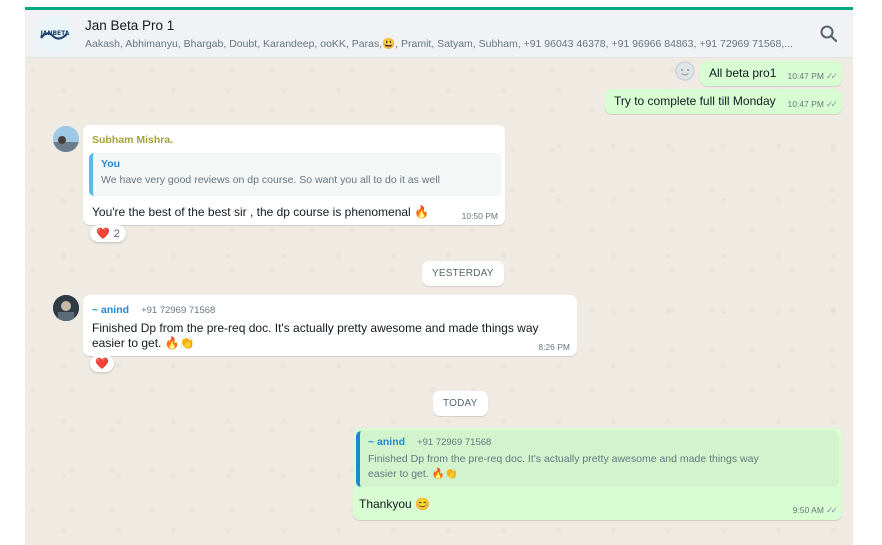 The width and height of the screenshot is (882, 545). What do you see at coordinates (808, 510) in the screenshot?
I see `message-time-text: 9:50 AM` at bounding box center [808, 510].